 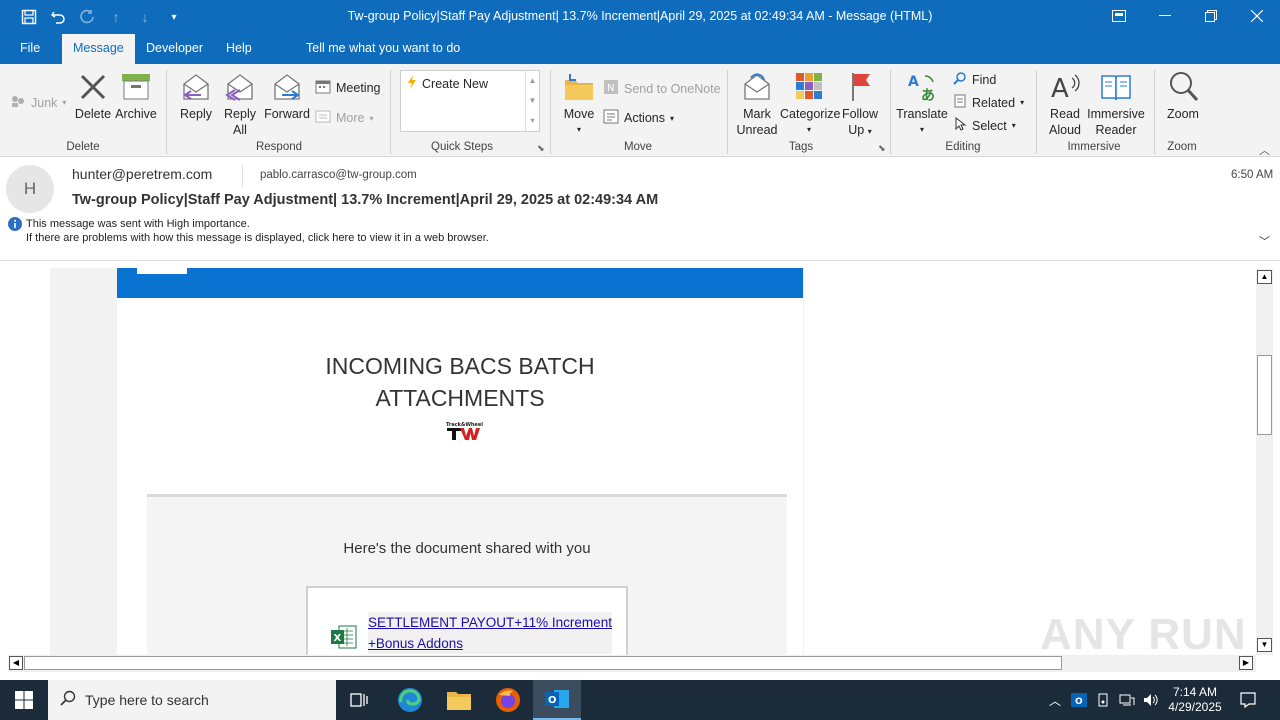 What do you see at coordinates (30, 48) in the screenshot?
I see `tab-file: File` at bounding box center [30, 48].